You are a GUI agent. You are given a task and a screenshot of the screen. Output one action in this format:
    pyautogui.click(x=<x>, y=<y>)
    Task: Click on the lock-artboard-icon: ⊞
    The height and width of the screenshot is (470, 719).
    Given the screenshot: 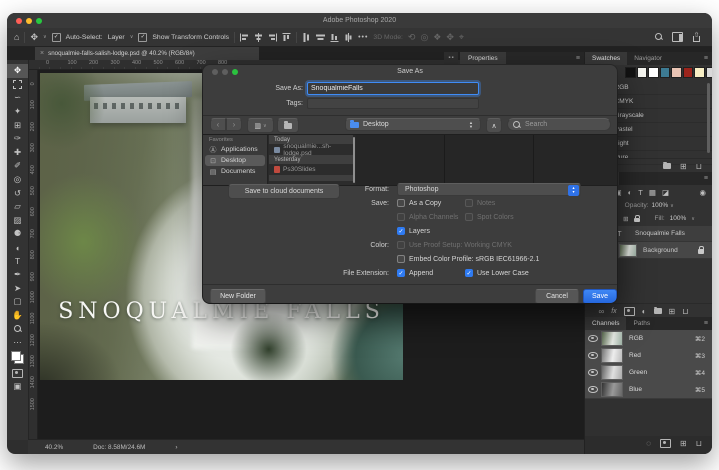 What is the action you would take?
    pyautogui.click(x=625, y=219)
    